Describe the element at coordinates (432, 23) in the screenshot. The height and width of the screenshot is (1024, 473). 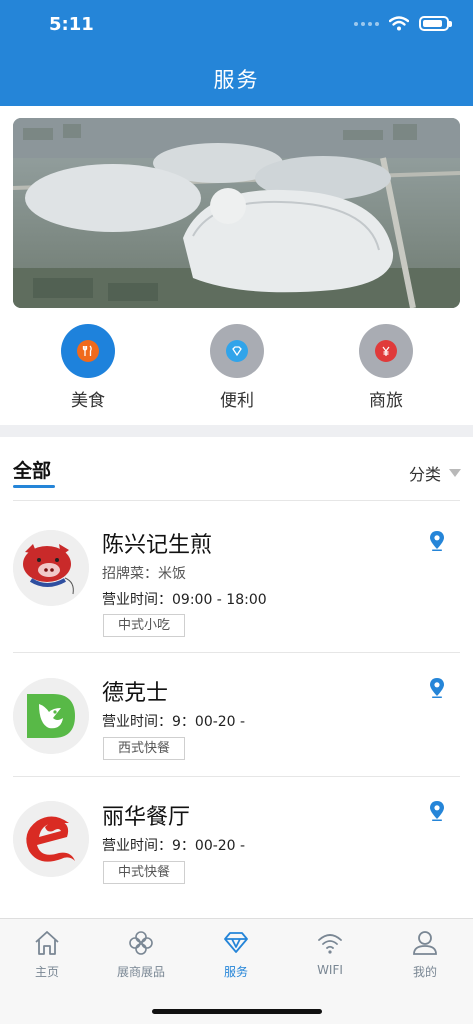
I see `battery-level` at that location.